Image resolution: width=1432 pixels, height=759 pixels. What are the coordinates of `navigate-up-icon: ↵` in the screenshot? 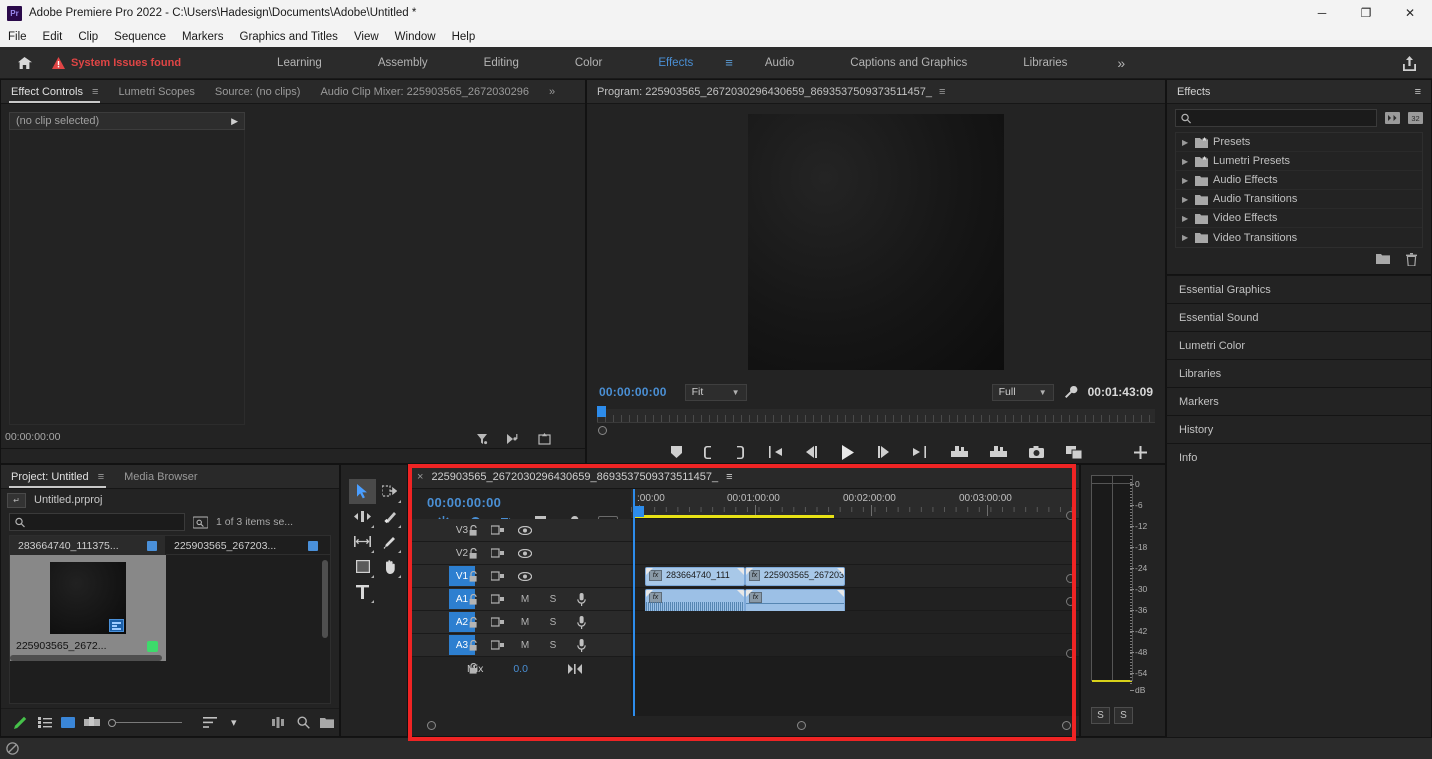 It's located at (16, 500).